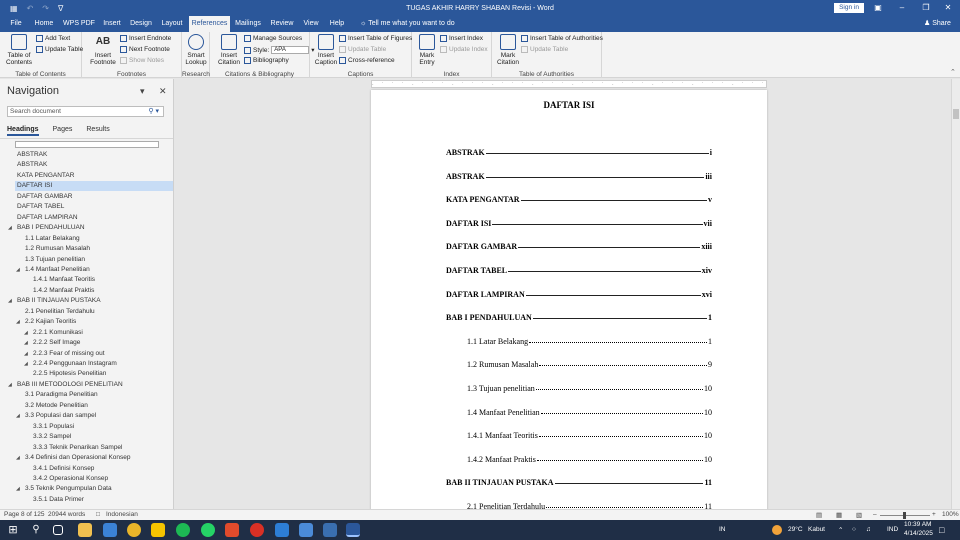 Image resolution: width=960 pixels, height=540 pixels. Describe the element at coordinates (232, 530) in the screenshot. I see `wps-office-icon` at that location.